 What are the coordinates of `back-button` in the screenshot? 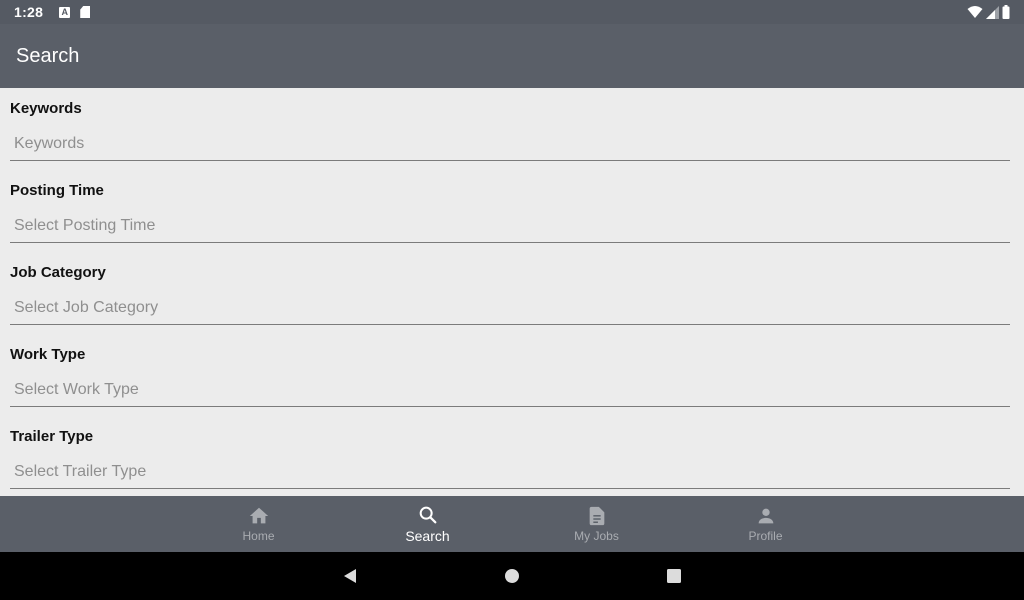 It's located at (350, 576).